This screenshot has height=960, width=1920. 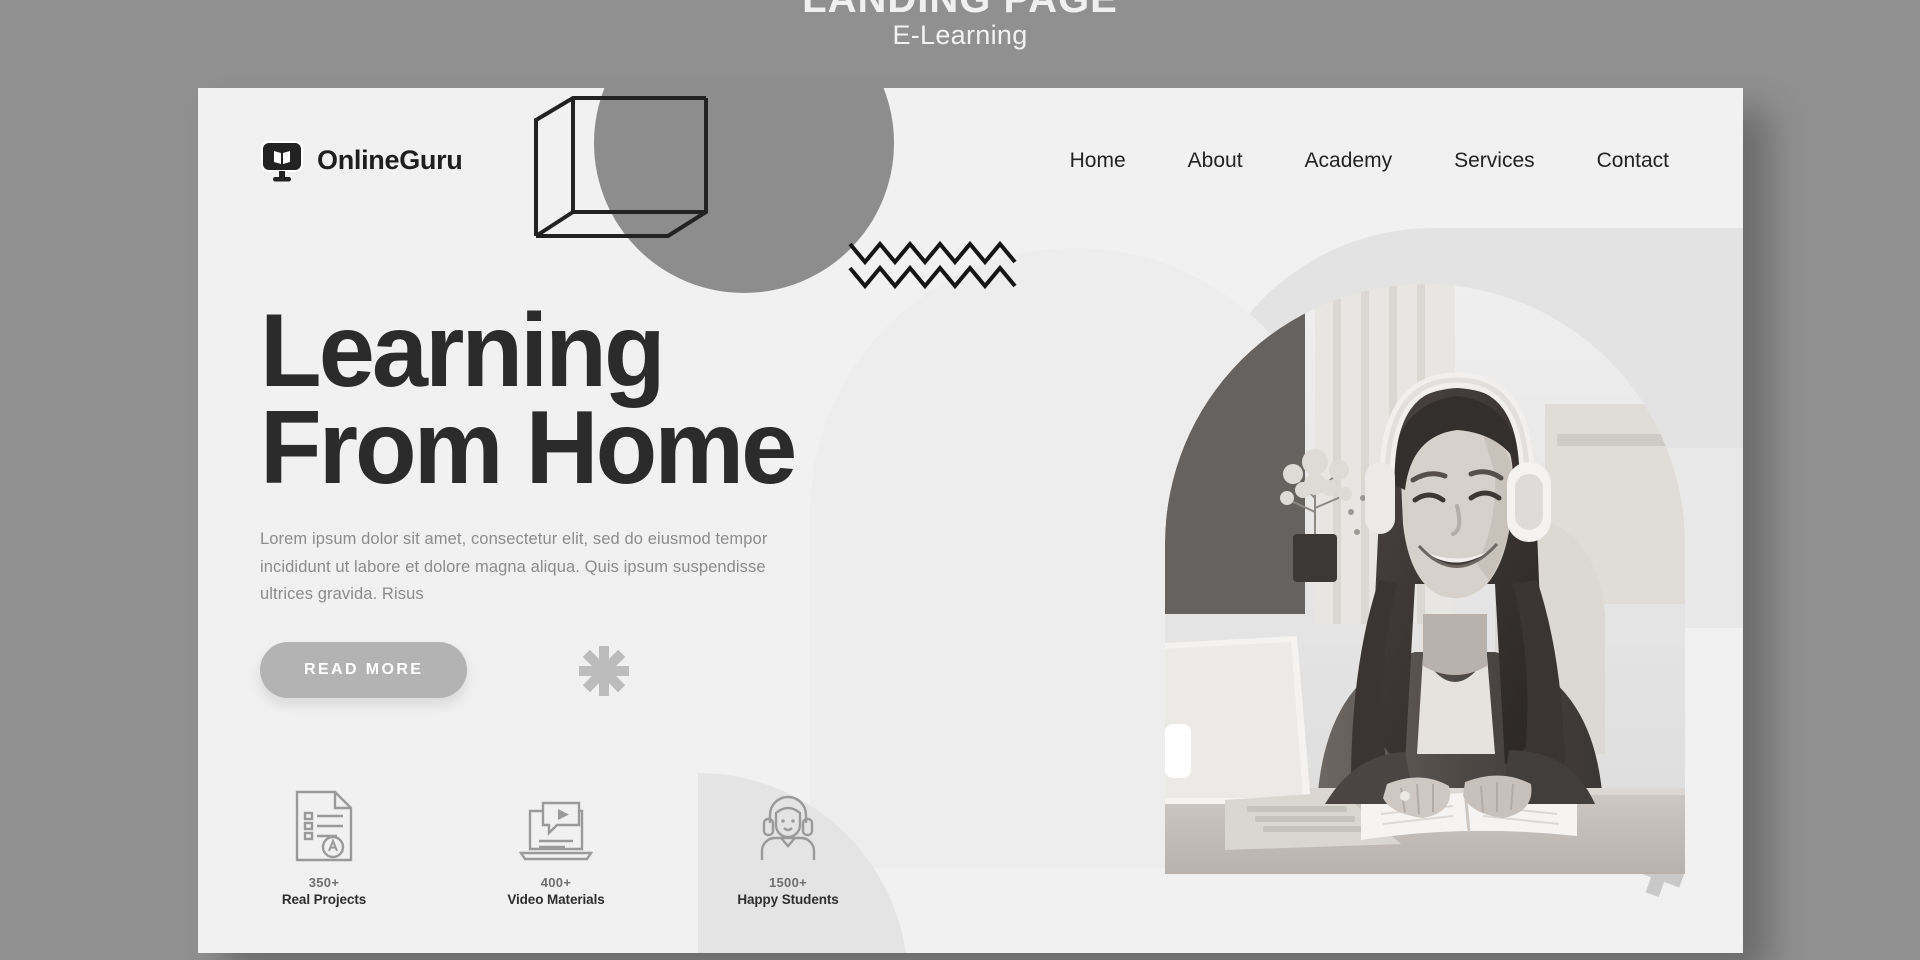 I want to click on stats-row: 350+ Real Projects 400+ Video Materials, so click(x=556, y=846).